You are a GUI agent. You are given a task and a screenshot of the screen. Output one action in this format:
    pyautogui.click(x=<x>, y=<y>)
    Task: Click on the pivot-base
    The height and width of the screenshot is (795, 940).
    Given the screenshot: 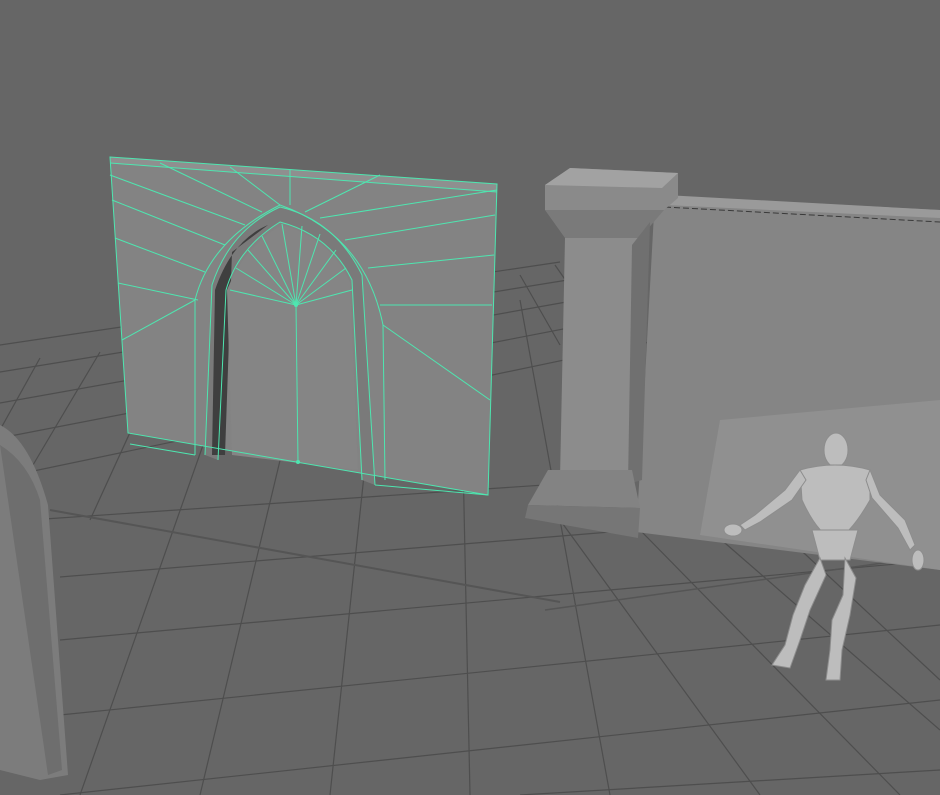 What is the action you would take?
    pyautogui.click(x=298, y=462)
    